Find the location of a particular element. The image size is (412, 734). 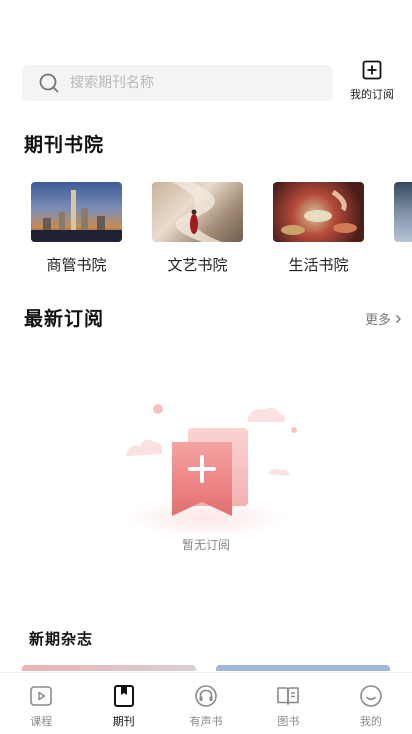

tab-courses: 课程 is located at coordinates (41, 703).